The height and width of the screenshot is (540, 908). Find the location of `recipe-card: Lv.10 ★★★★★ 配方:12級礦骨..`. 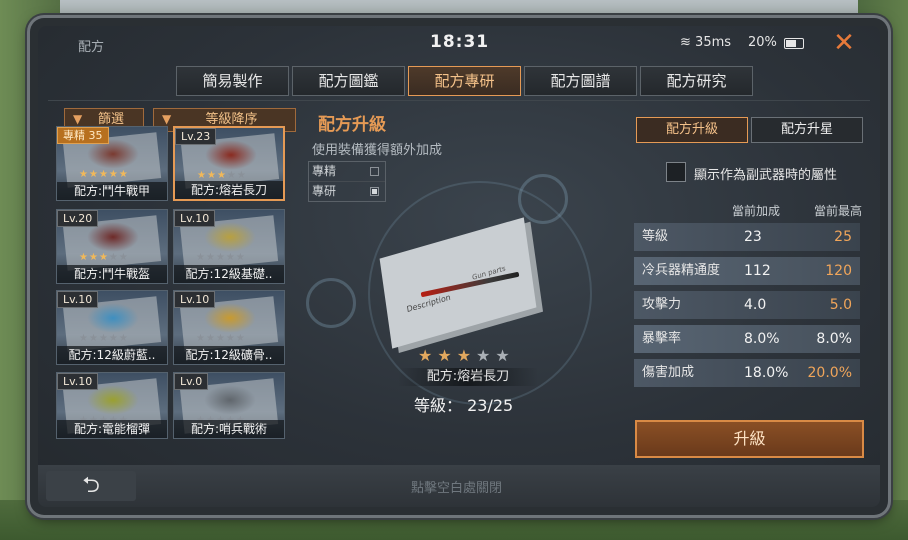

recipe-card: Lv.10 ★★★★★ 配方:12級礦骨.. is located at coordinates (229, 327).